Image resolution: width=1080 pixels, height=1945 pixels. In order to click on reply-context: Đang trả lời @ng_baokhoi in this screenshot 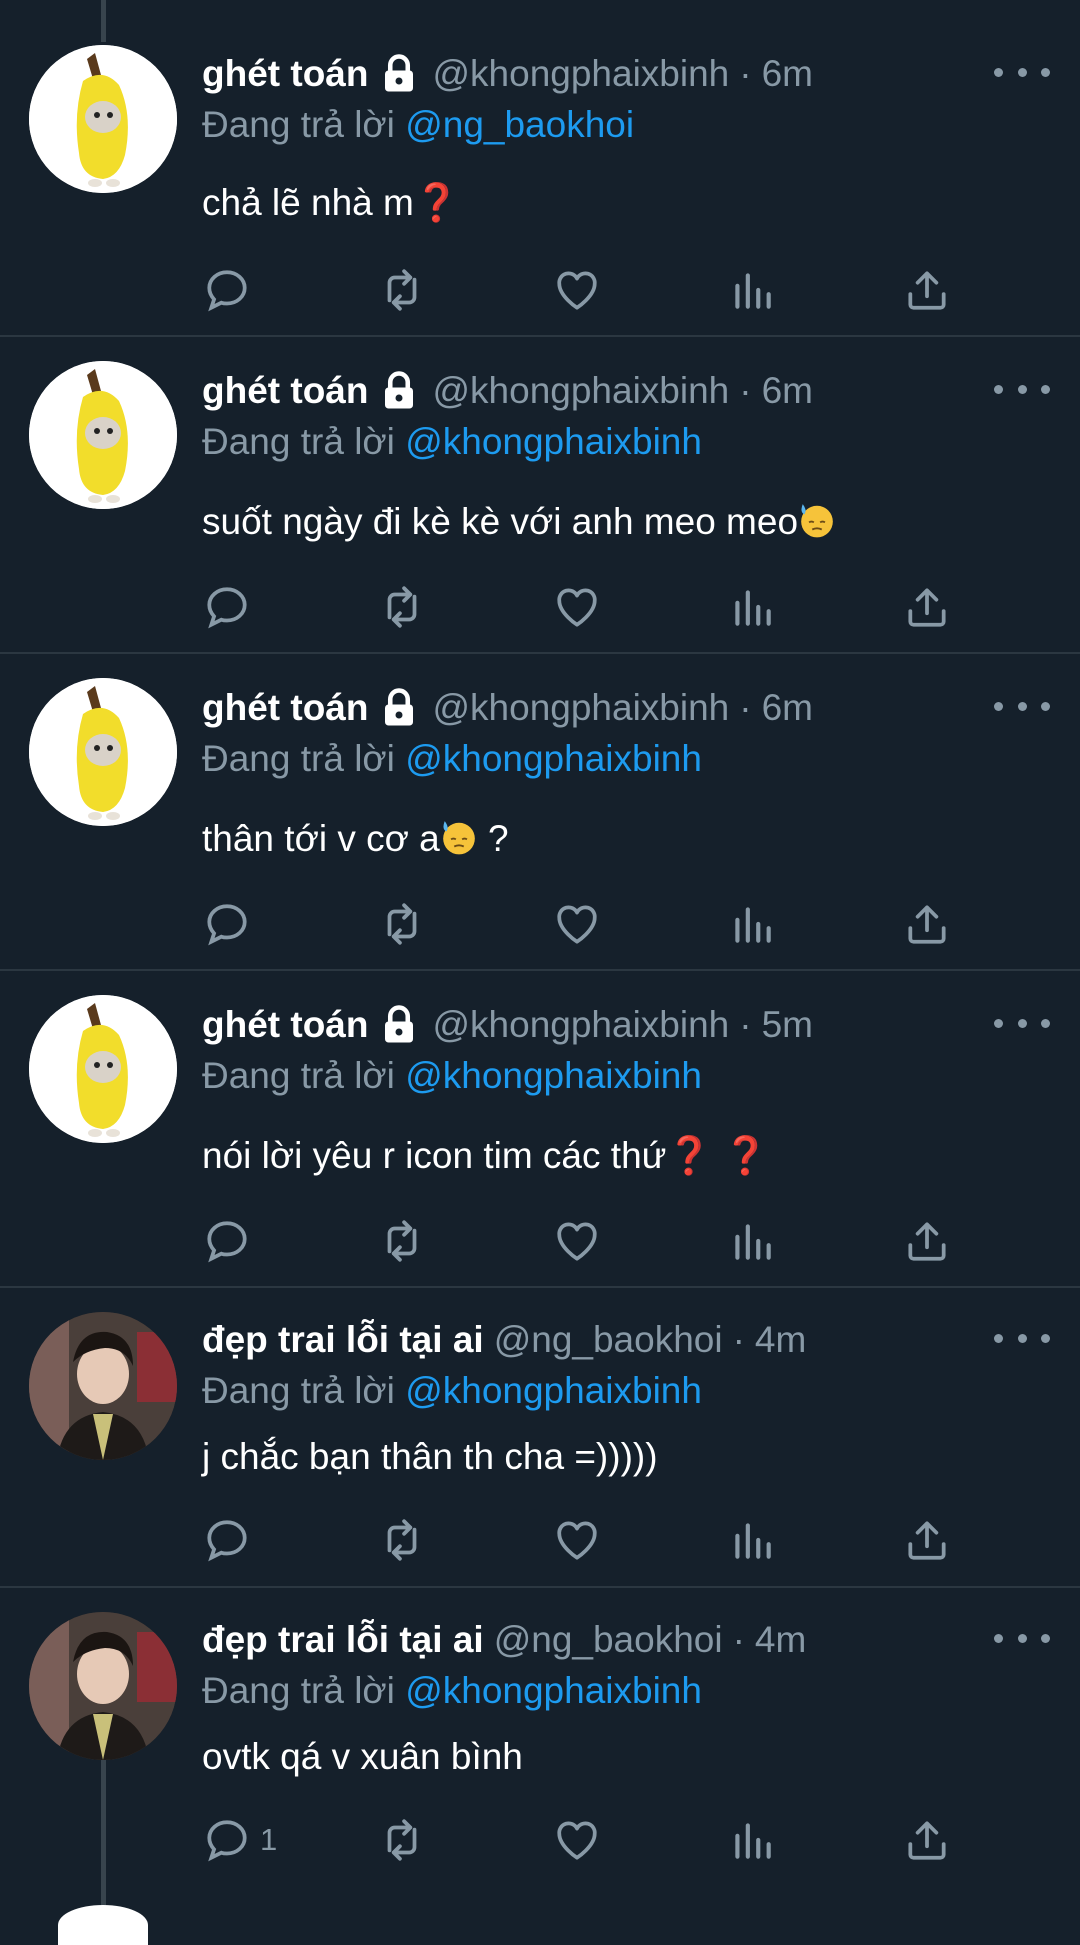, I will do `click(626, 125)`.